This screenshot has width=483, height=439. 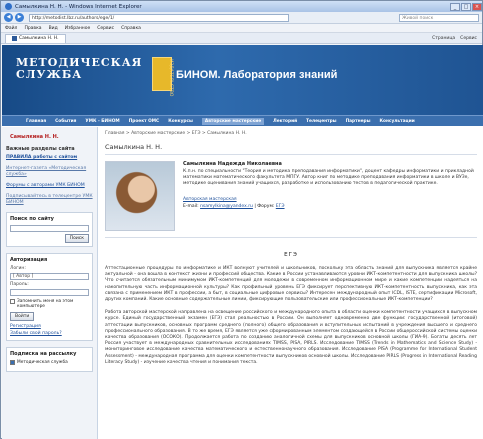 I want to click on subscribe-box: Подписка на рассылку Методическая служба, so click(x=49, y=359).